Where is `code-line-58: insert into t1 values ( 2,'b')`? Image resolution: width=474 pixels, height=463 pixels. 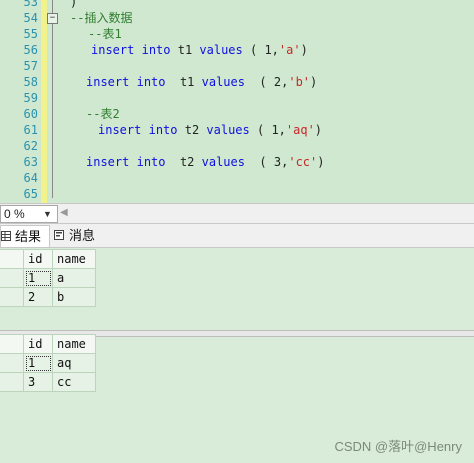
code-line-58: insert into t1 values ( 2,'b') is located at coordinates (201, 82).